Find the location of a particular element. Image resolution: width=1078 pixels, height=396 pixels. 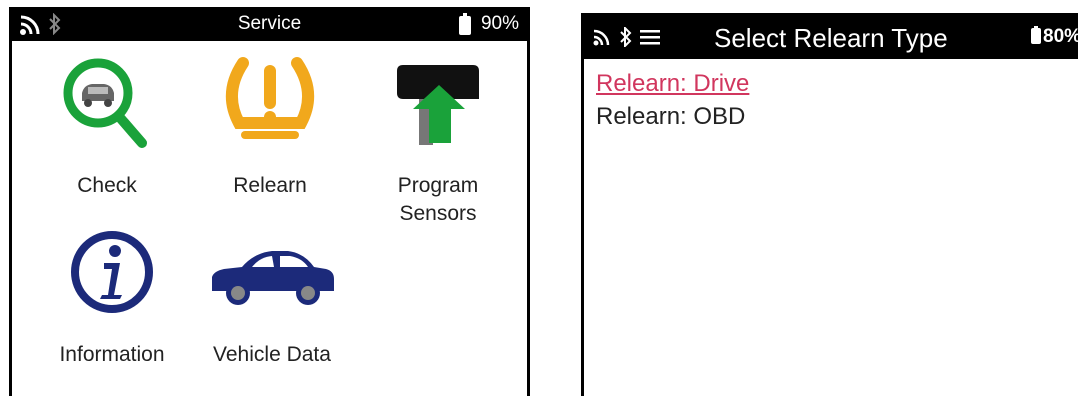

bluetooth-icon is located at coordinates (626, 38).